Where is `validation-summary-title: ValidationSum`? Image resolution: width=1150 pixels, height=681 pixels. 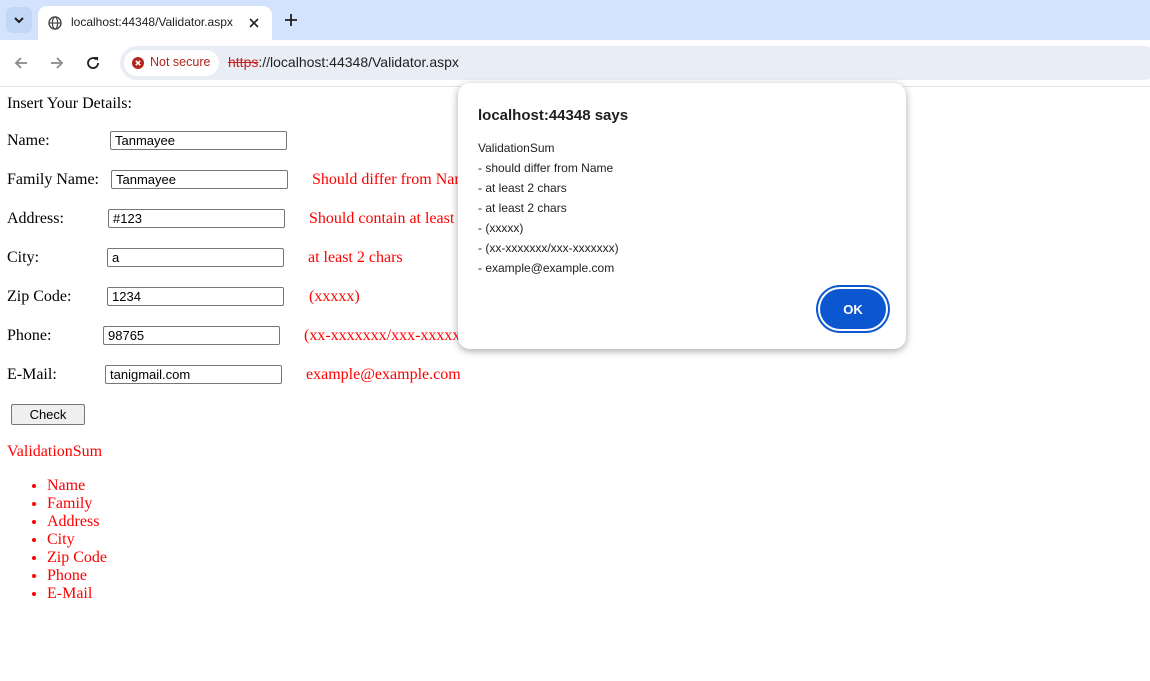
validation-summary-title: ValidationSum is located at coordinates (55, 451).